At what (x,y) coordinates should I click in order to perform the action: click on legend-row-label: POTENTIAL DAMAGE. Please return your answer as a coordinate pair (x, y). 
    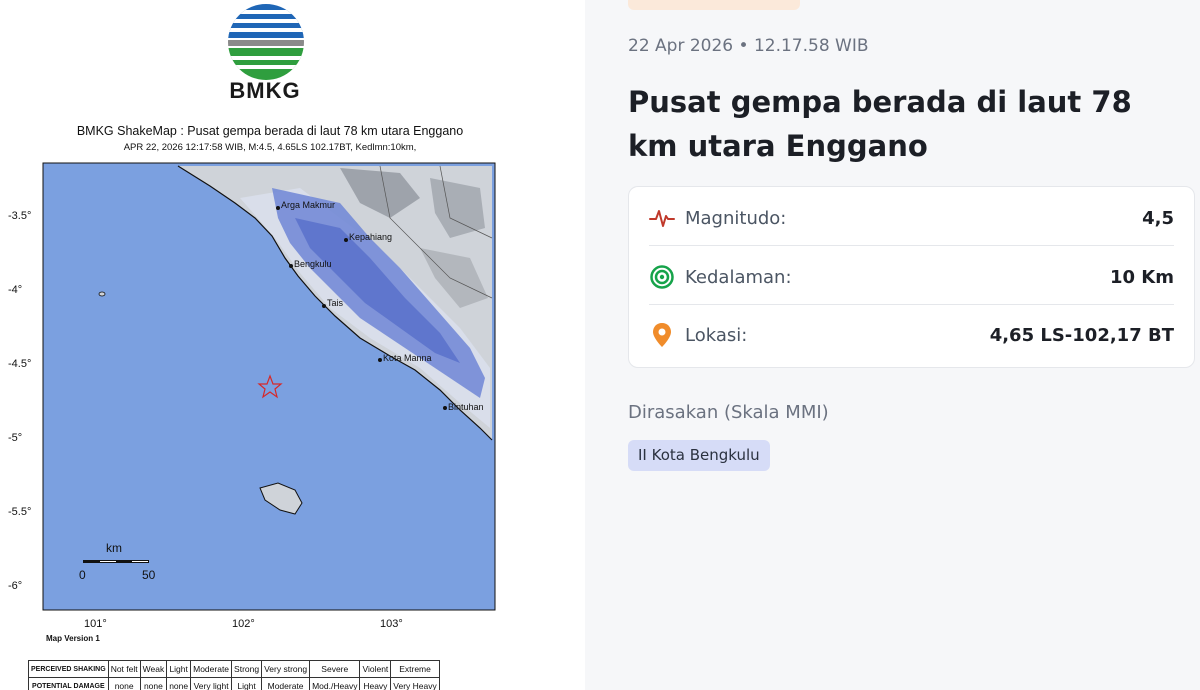
    Looking at the image, I should click on (68, 683).